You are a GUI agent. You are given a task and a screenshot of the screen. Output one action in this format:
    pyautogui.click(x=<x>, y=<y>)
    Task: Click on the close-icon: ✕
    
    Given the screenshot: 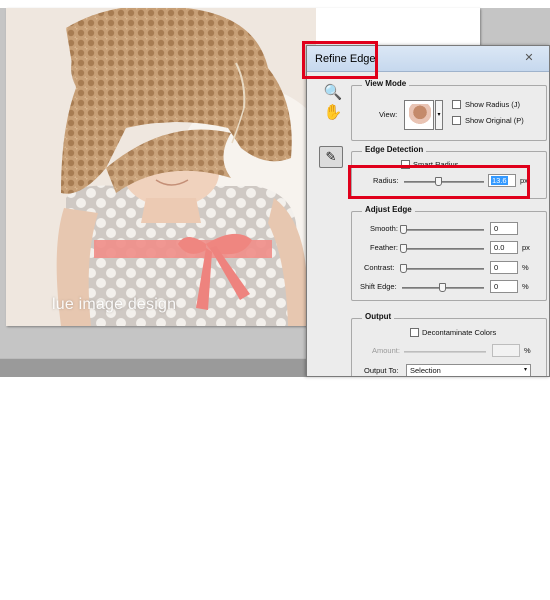 What is the action you would take?
    pyautogui.click(x=529, y=58)
    